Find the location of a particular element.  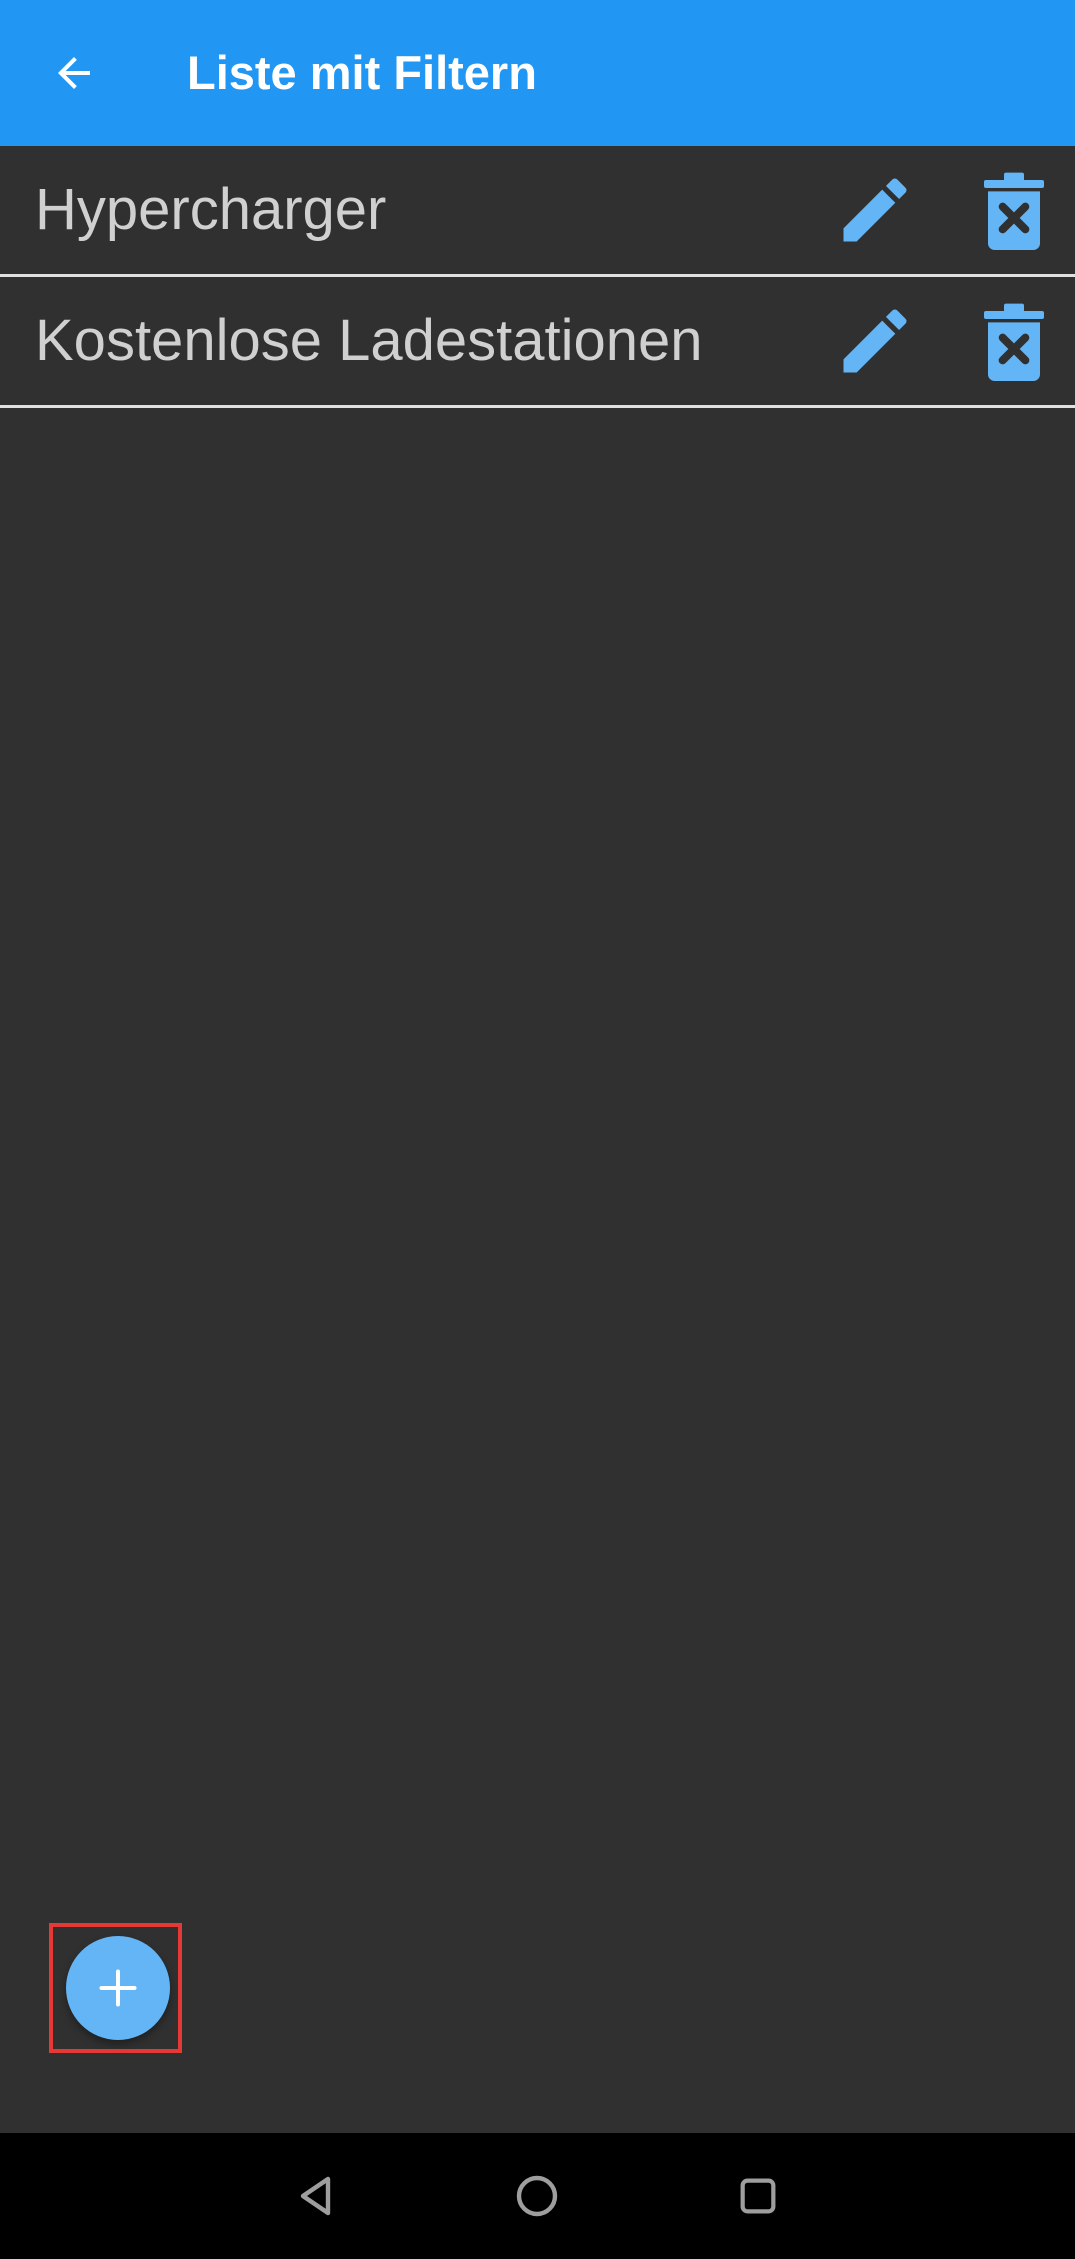

system-back-button is located at coordinates (316, 2196).